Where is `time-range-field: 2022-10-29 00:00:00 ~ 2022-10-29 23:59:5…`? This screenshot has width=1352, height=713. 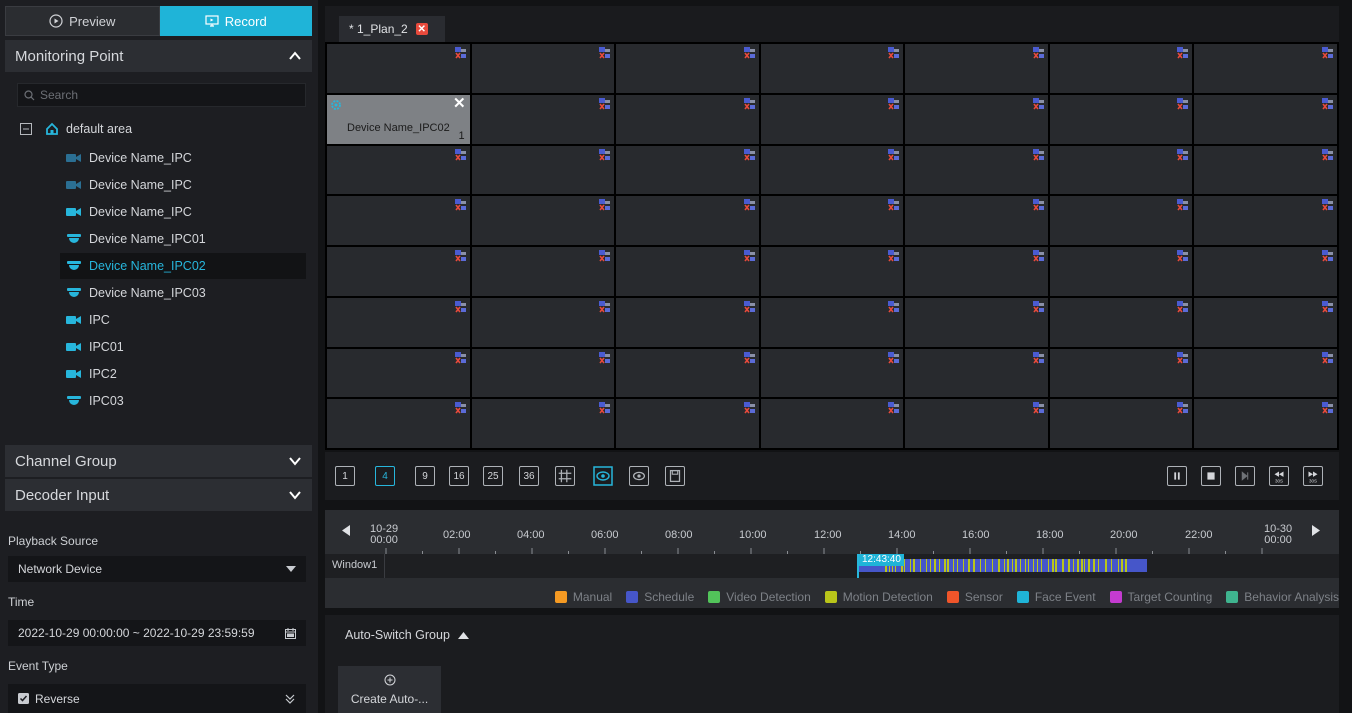
time-range-field: 2022-10-29 00:00:00 ~ 2022-10-29 23:59:5… is located at coordinates (157, 633).